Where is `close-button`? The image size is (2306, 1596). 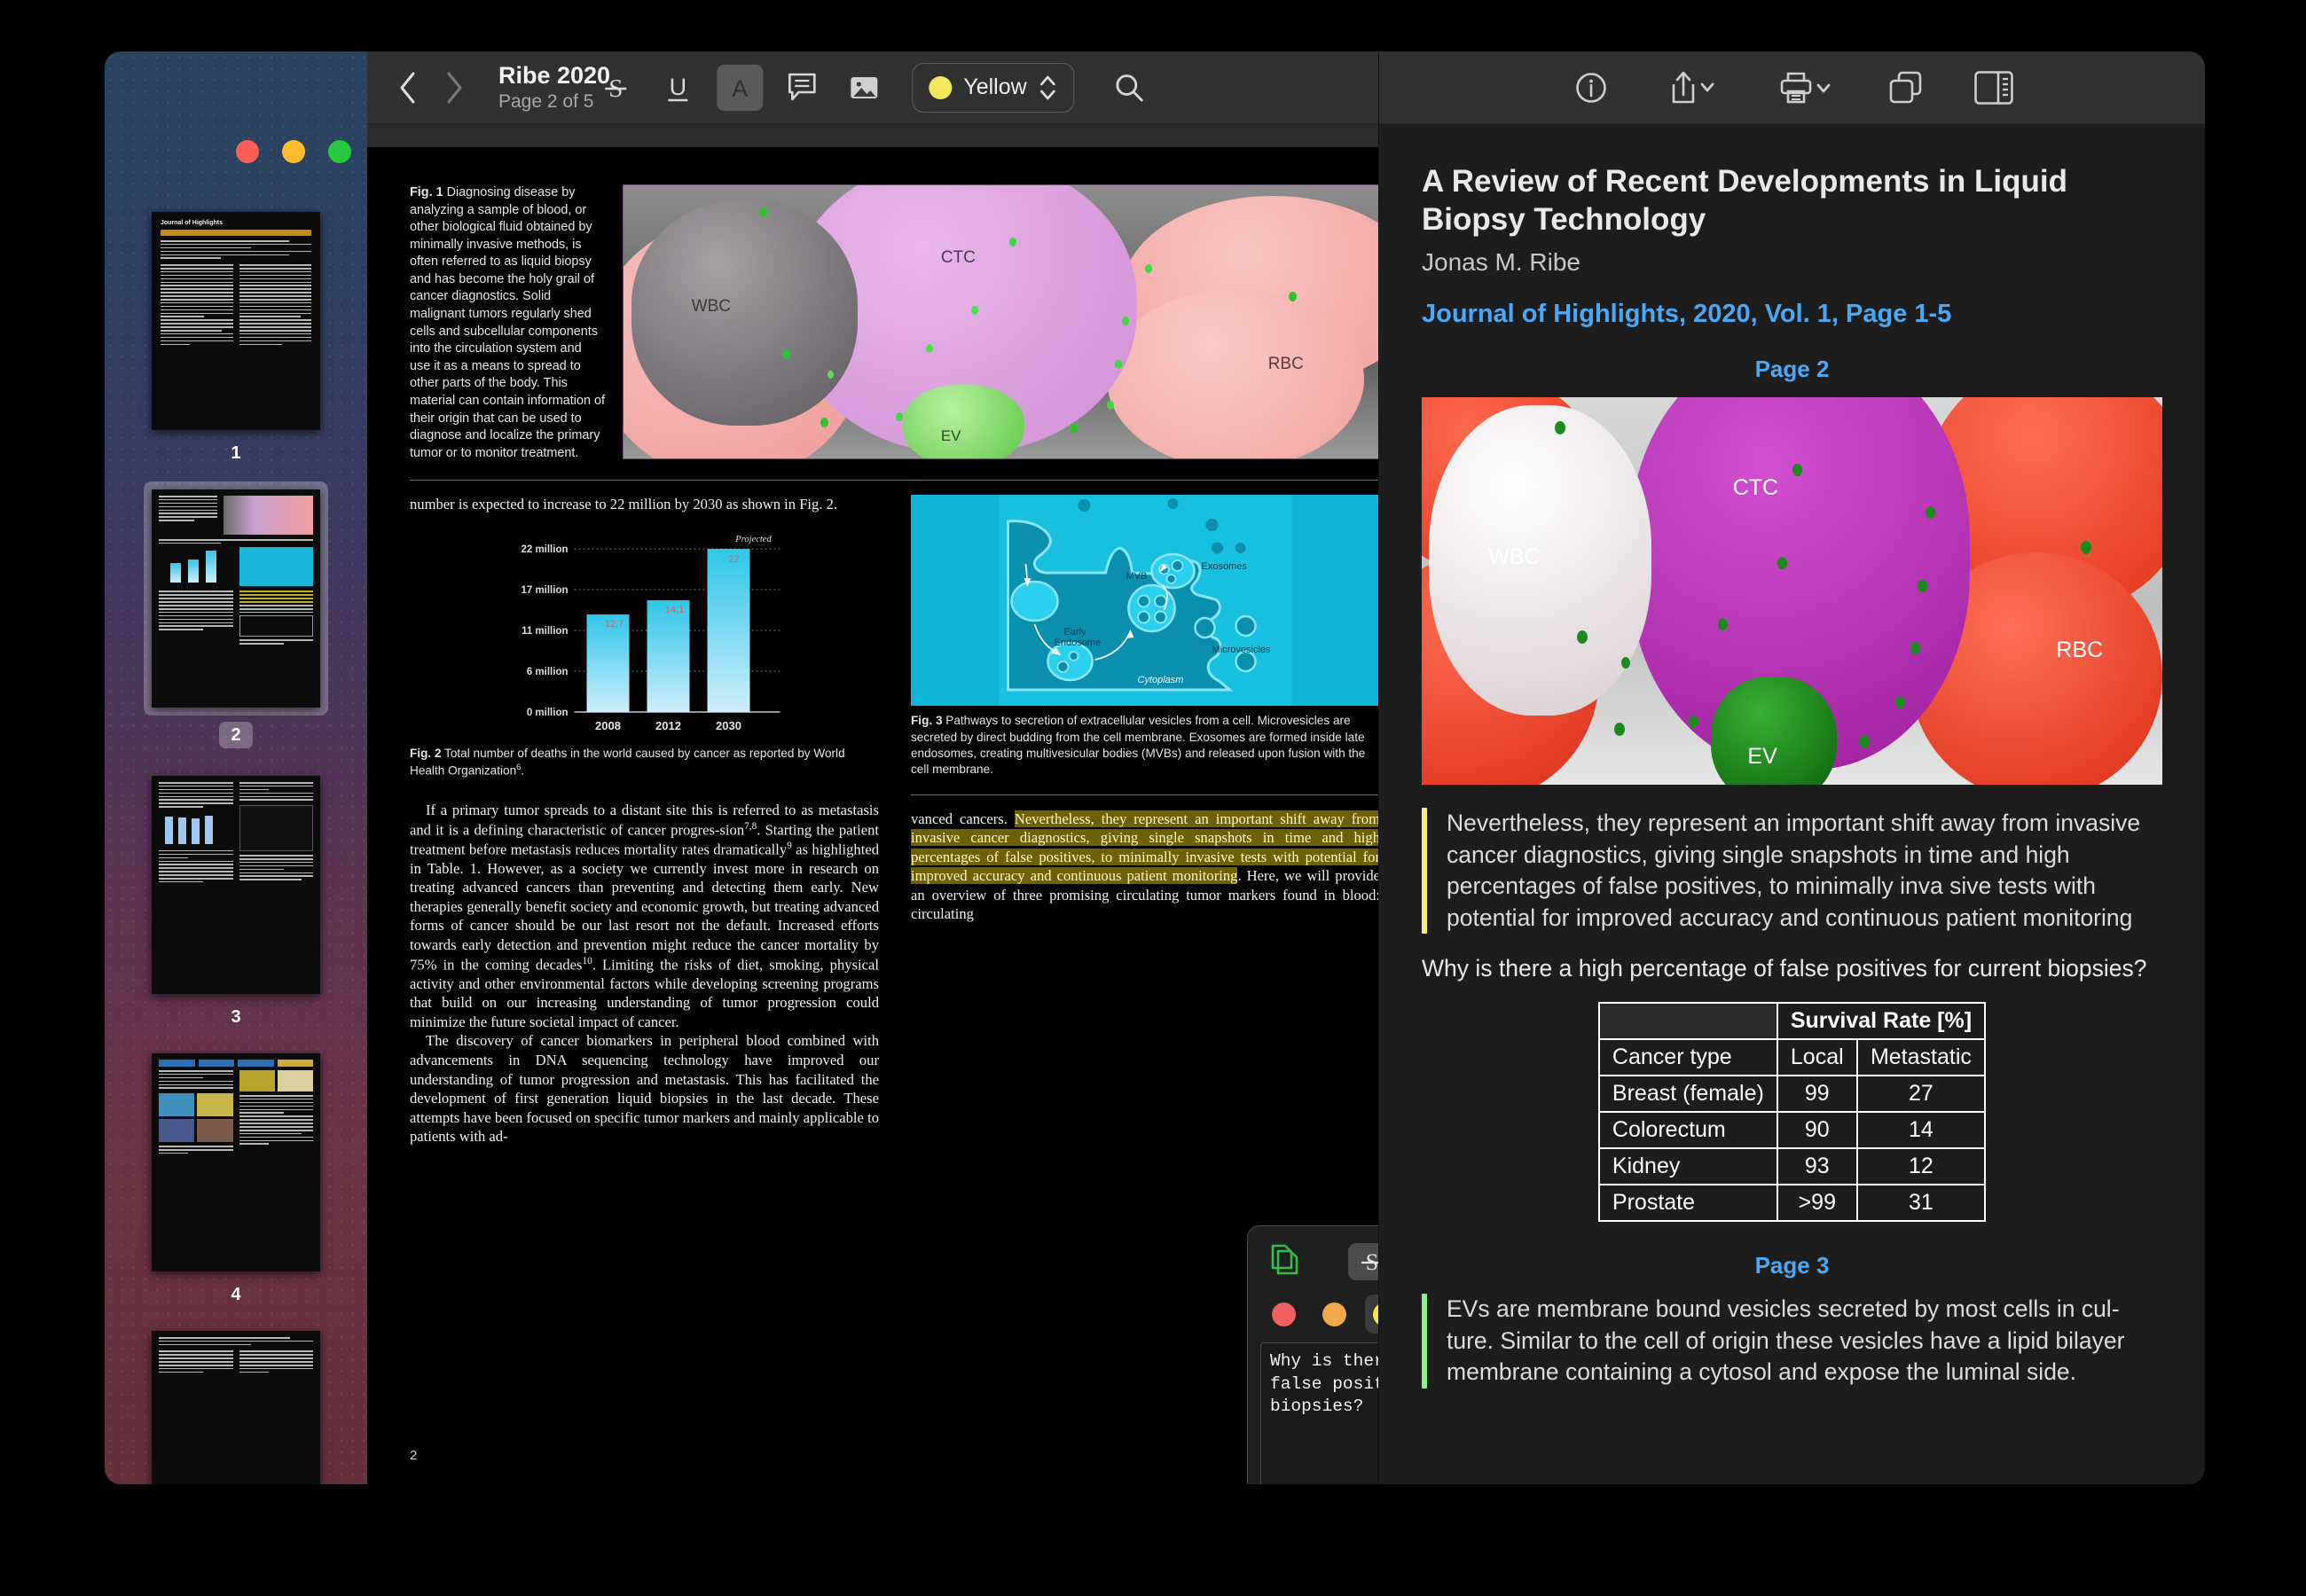
close-button is located at coordinates (247, 152).